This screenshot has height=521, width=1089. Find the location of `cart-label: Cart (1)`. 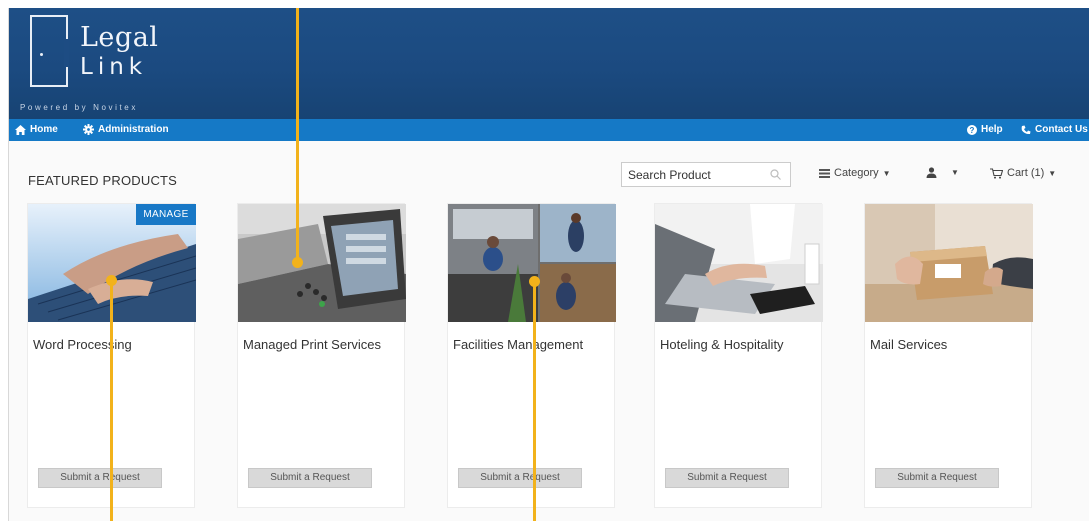

cart-label: Cart (1) is located at coordinates (1026, 173).